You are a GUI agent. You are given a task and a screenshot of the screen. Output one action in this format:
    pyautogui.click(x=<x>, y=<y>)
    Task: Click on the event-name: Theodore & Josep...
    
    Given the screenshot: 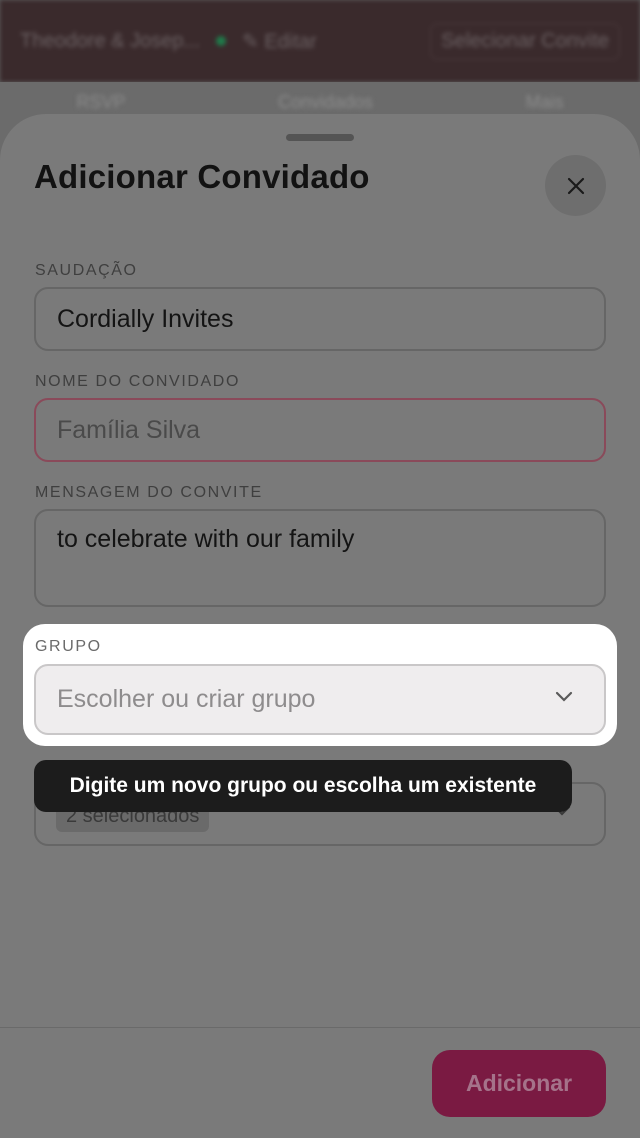 What is the action you would take?
    pyautogui.click(x=110, y=40)
    